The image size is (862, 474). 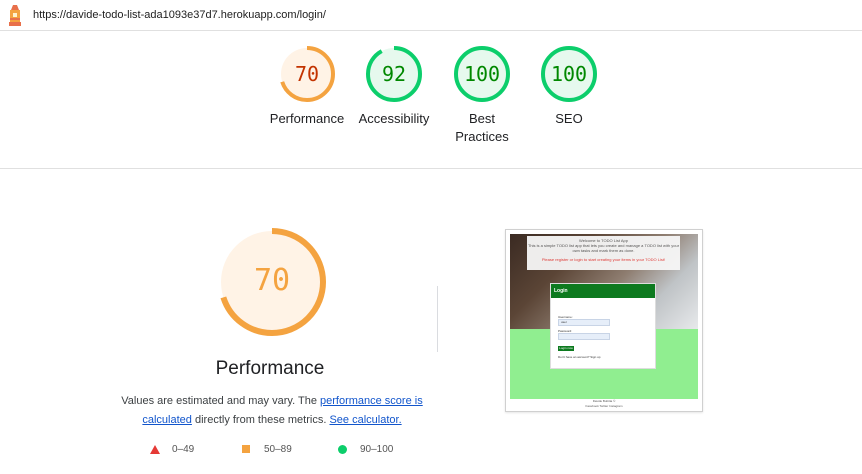 I want to click on lighthouse-icon, so click(x=15, y=15).